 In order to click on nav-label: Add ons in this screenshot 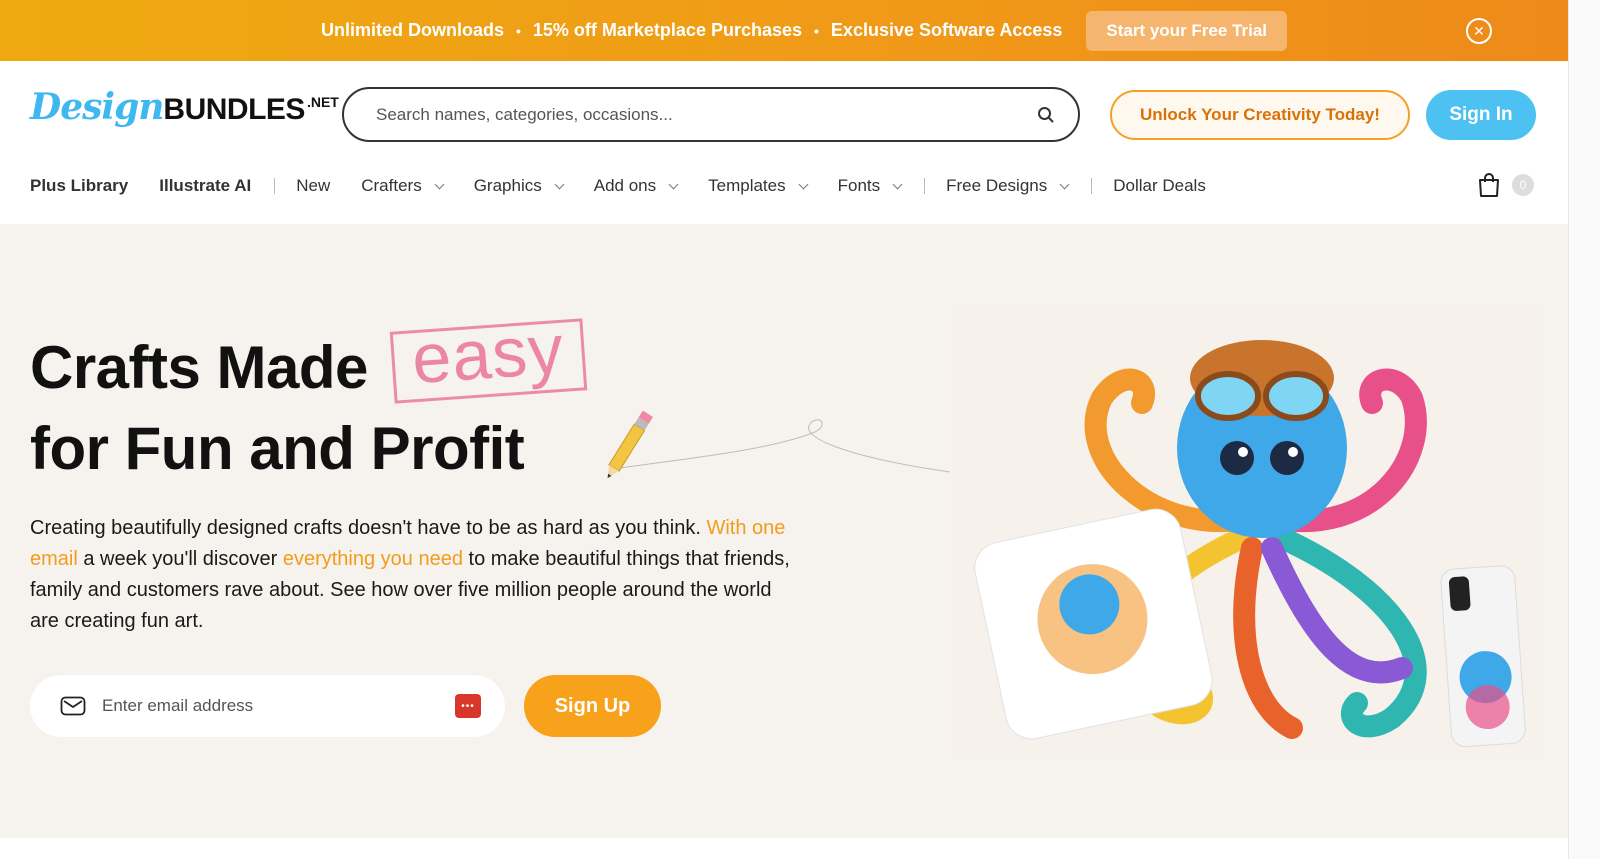, I will do `click(625, 185)`.